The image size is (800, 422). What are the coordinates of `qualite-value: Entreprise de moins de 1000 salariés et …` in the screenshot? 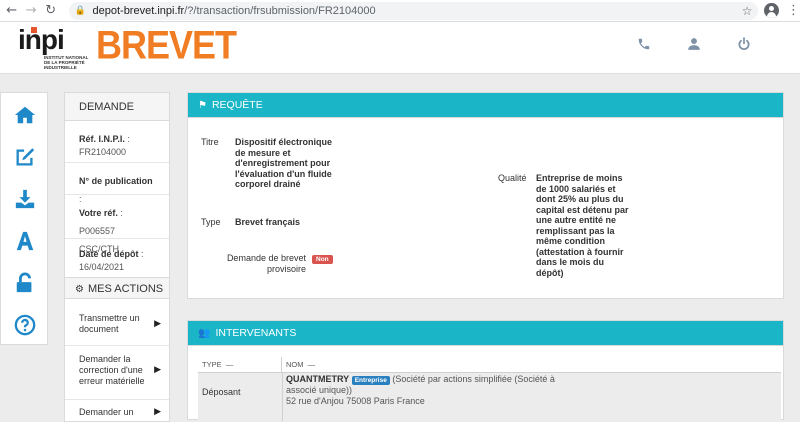 It's located at (582, 225).